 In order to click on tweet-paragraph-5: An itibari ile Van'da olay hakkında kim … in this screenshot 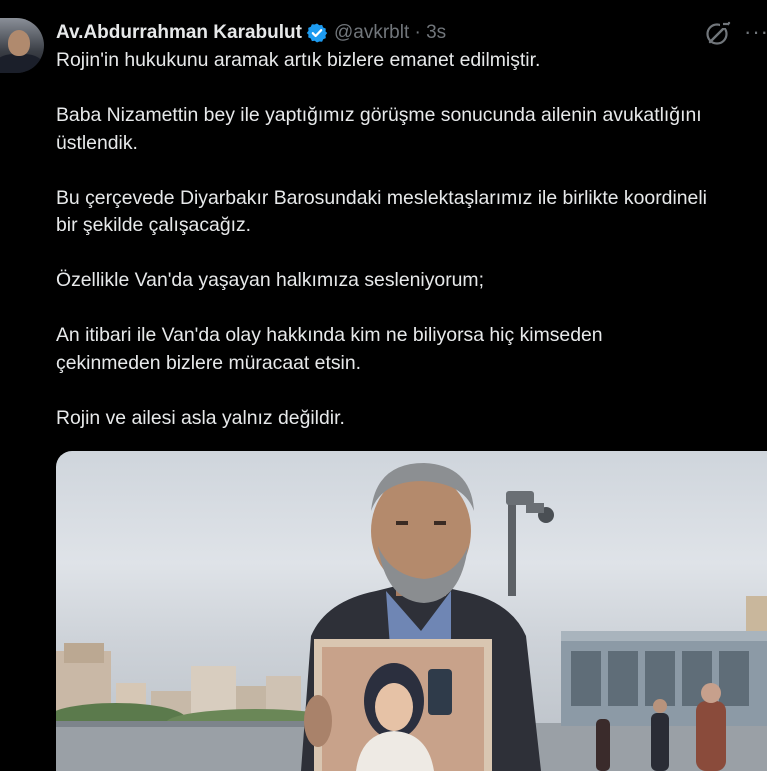, I will do `click(329, 349)`.